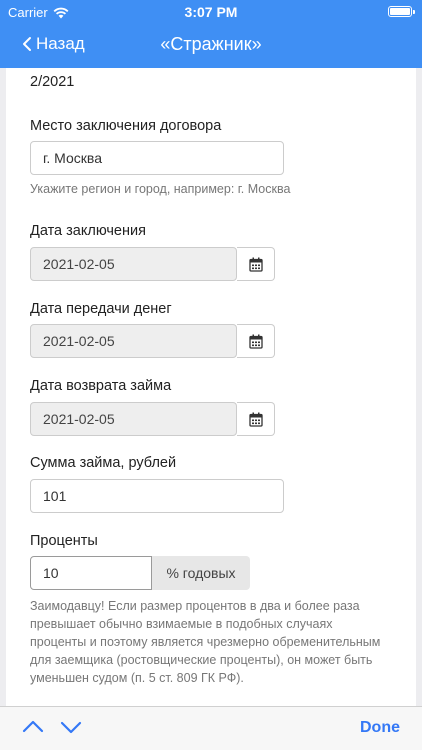 The image size is (422, 750). Describe the element at coordinates (126, 126) in the screenshot. I see `place-label: Место заключения договора` at that location.